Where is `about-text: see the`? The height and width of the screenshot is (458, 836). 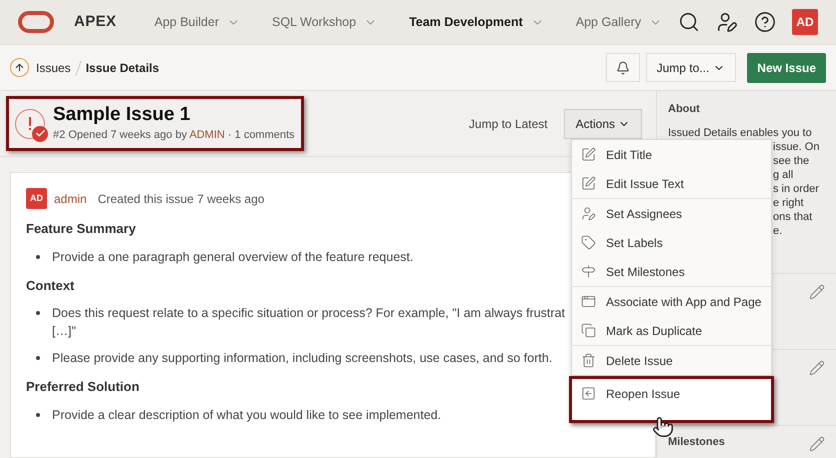 about-text: see the is located at coordinates (791, 161).